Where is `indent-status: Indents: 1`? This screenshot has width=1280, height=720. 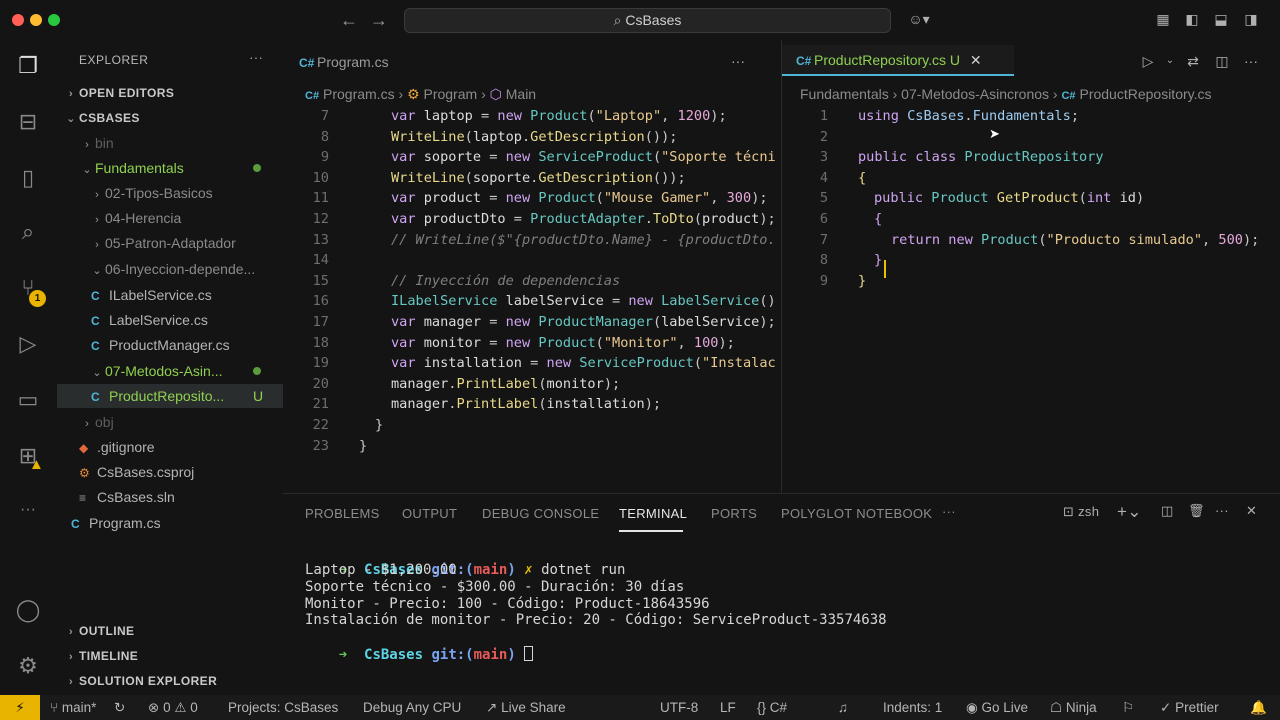 indent-status: Indents: 1 is located at coordinates (912, 707).